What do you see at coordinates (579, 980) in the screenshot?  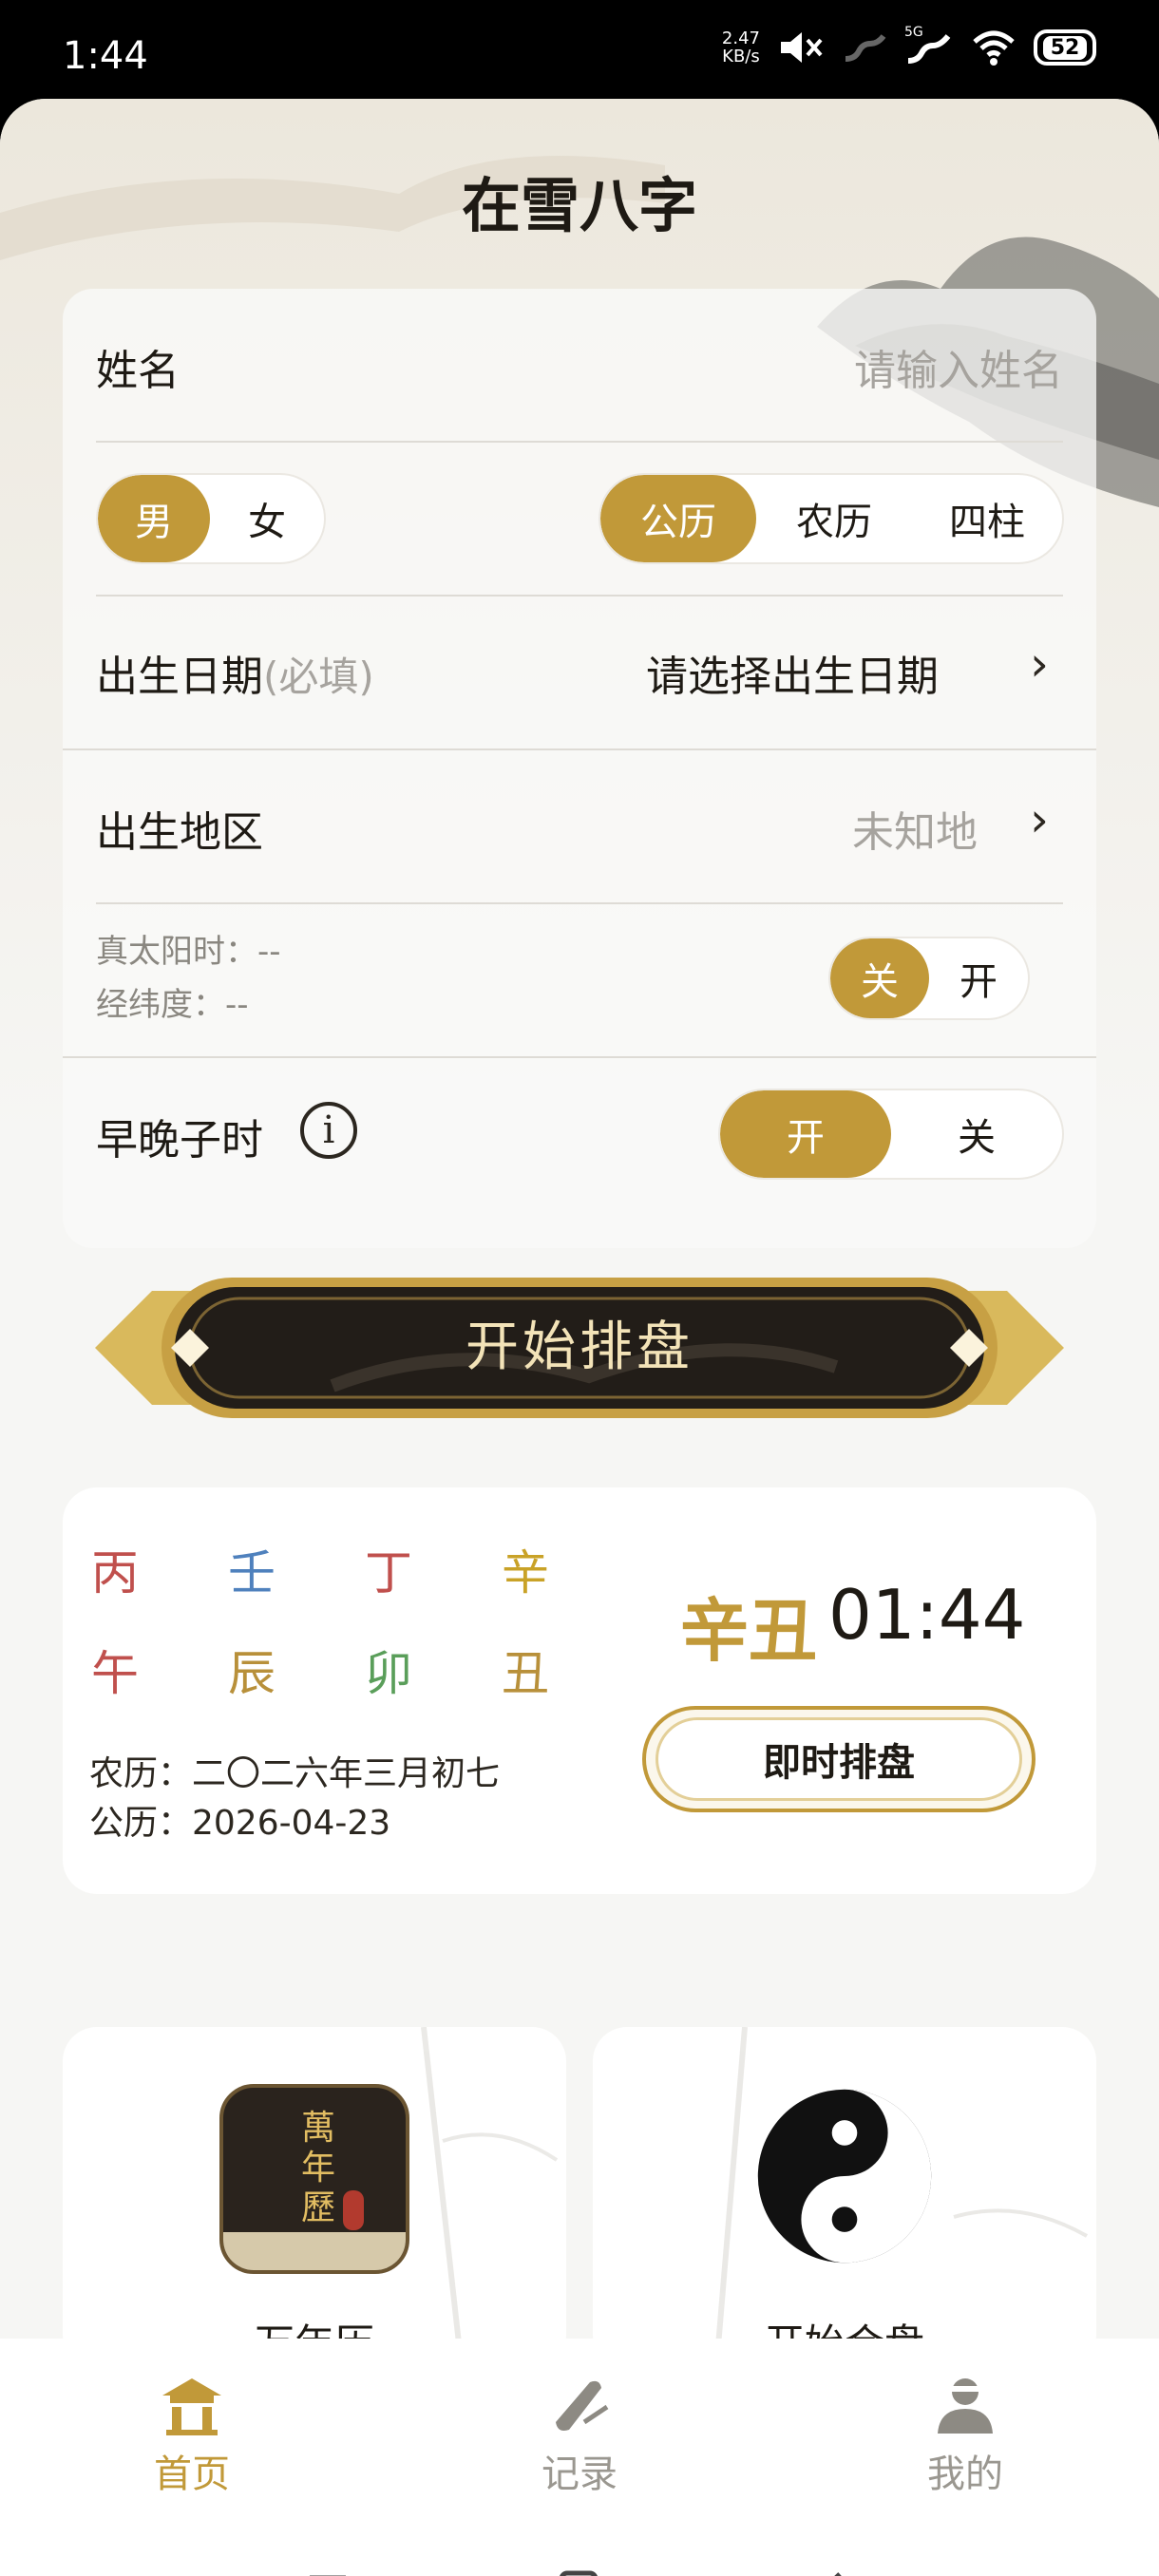 I see `true-solar-time-row: 真太阳时：-- 经纬度：-- 关 开` at bounding box center [579, 980].